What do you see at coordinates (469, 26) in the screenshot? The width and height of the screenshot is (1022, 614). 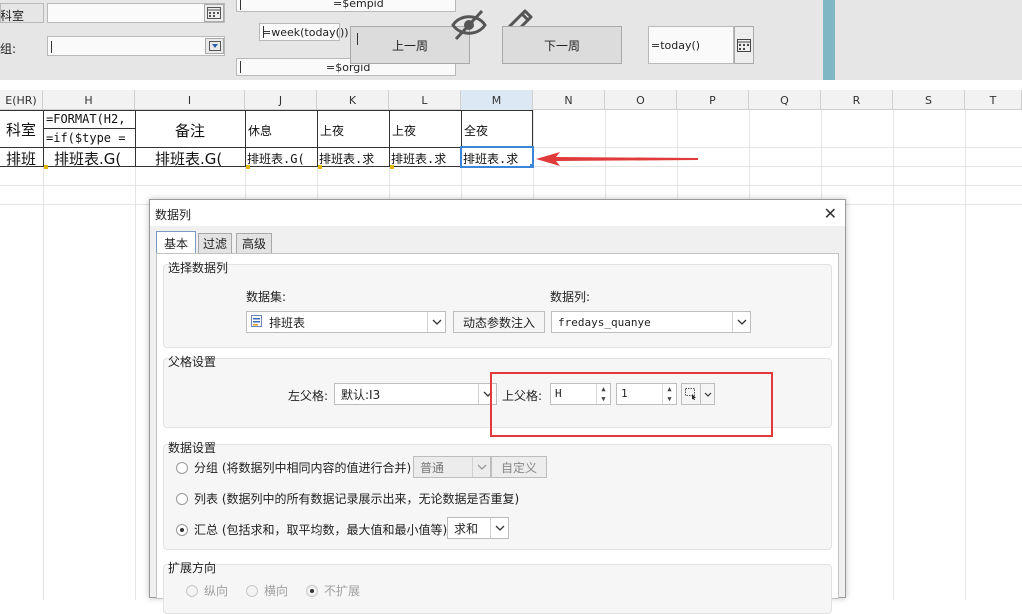 I see `eye-off-icon` at bounding box center [469, 26].